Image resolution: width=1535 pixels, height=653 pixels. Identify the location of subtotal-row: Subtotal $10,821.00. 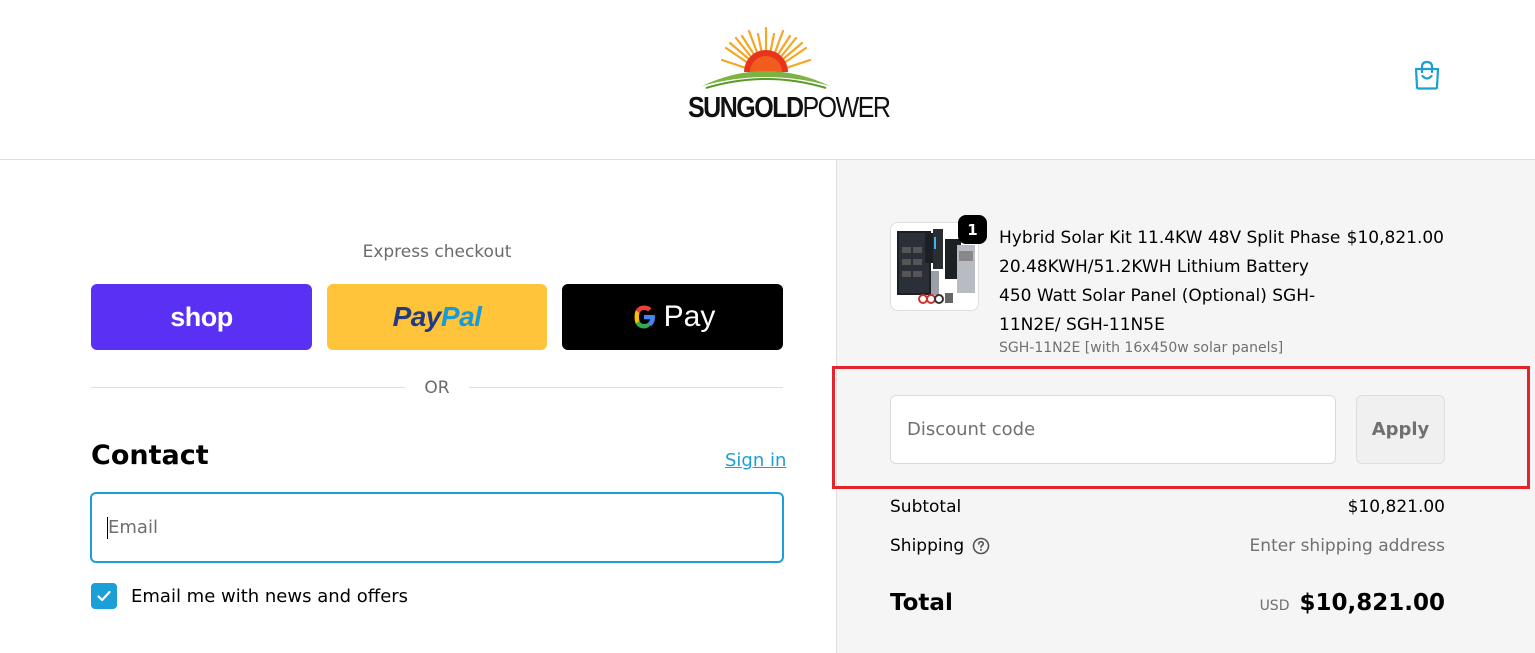
(1167, 507).